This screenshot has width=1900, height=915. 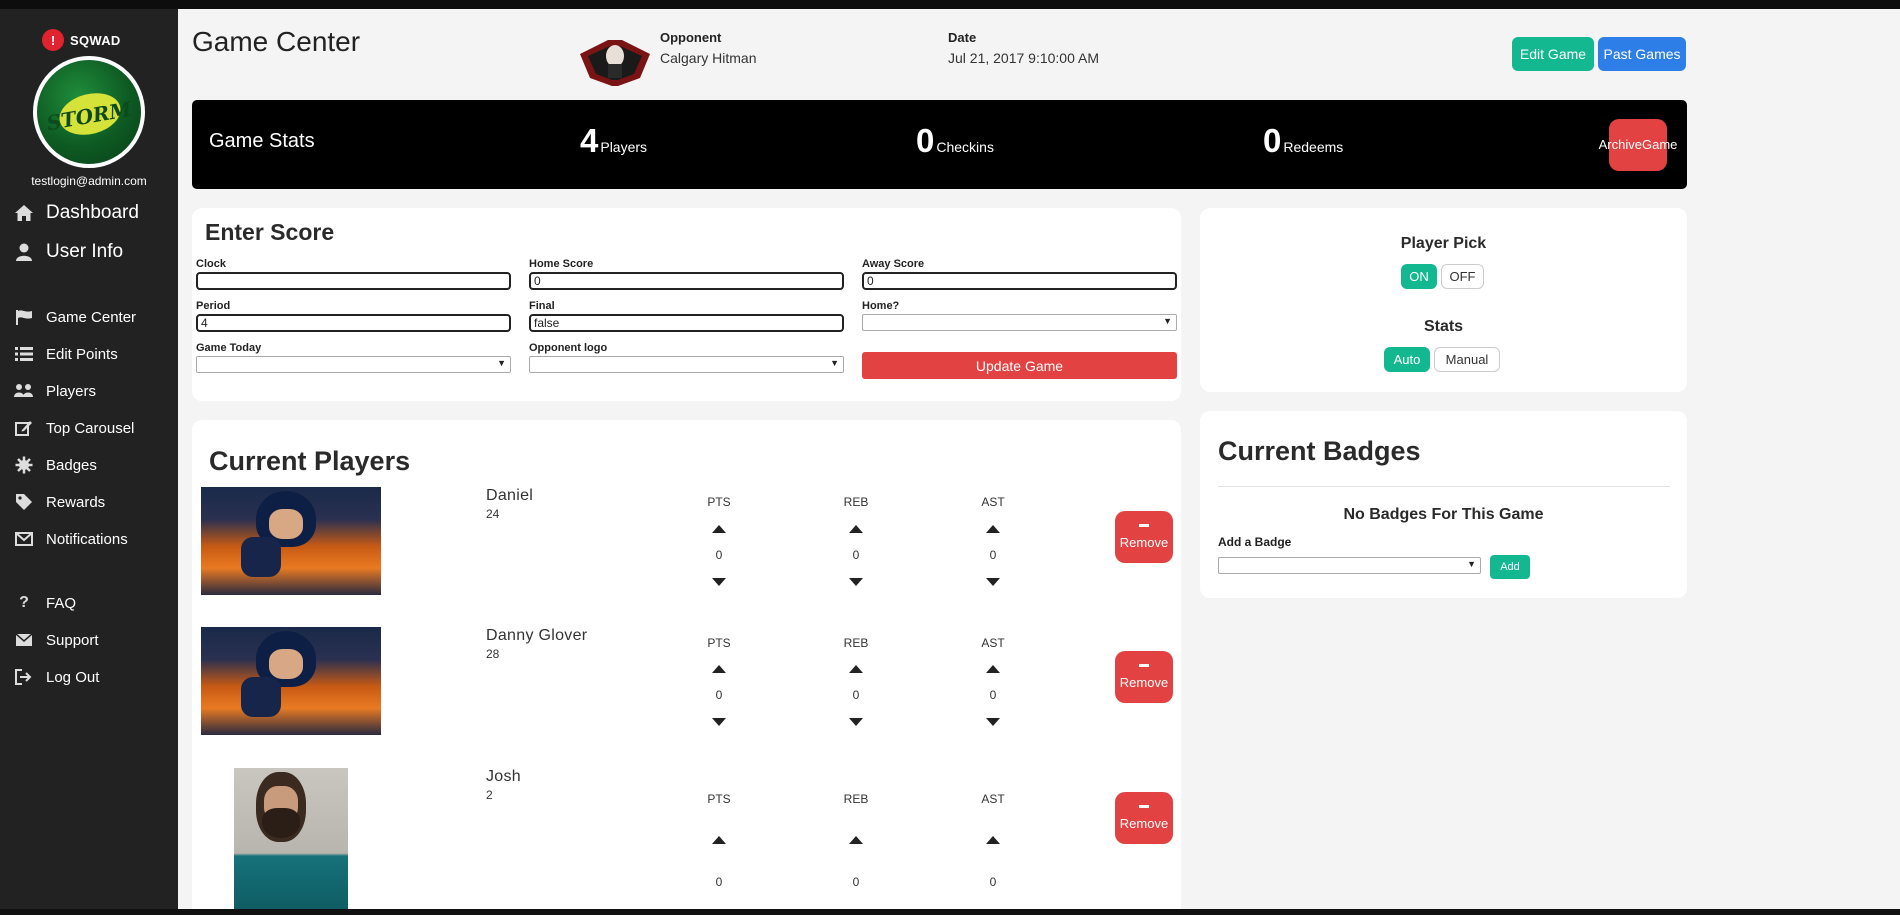 I want to click on flag-icon, so click(x=24, y=317).